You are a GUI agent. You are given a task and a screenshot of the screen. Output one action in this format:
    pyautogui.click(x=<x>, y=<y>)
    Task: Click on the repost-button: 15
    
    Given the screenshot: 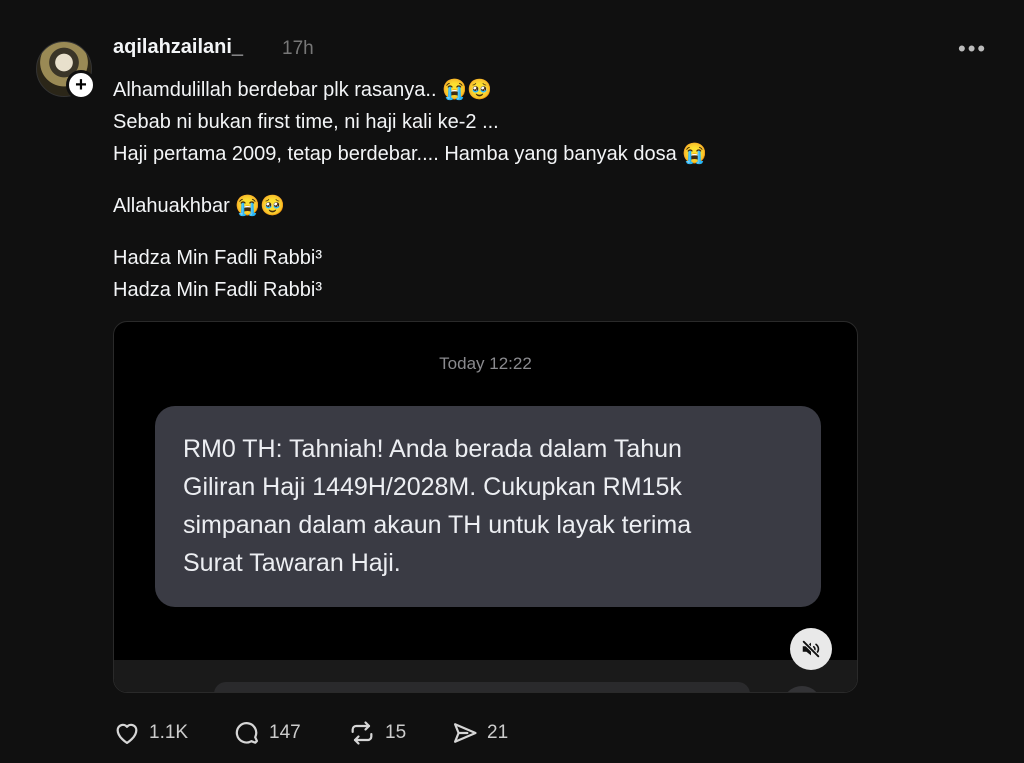 What is the action you would take?
    pyautogui.click(x=376, y=733)
    